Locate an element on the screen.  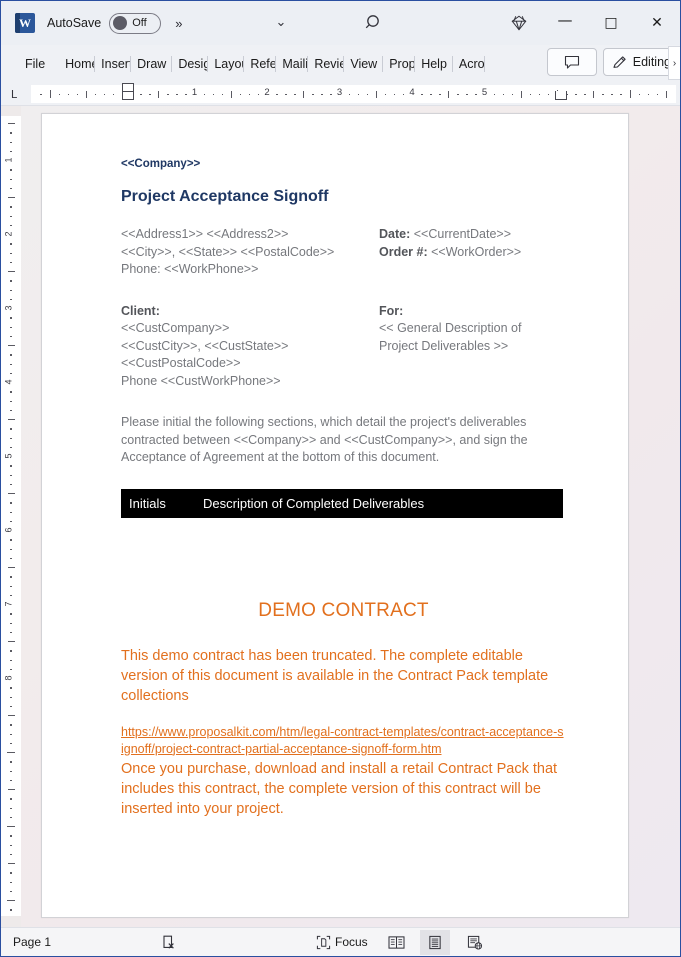
view-web-layout-button is located at coordinates (475, 942).